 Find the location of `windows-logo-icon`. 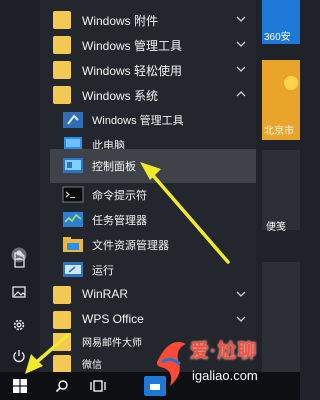

windows-logo-icon is located at coordinates (20, 386).